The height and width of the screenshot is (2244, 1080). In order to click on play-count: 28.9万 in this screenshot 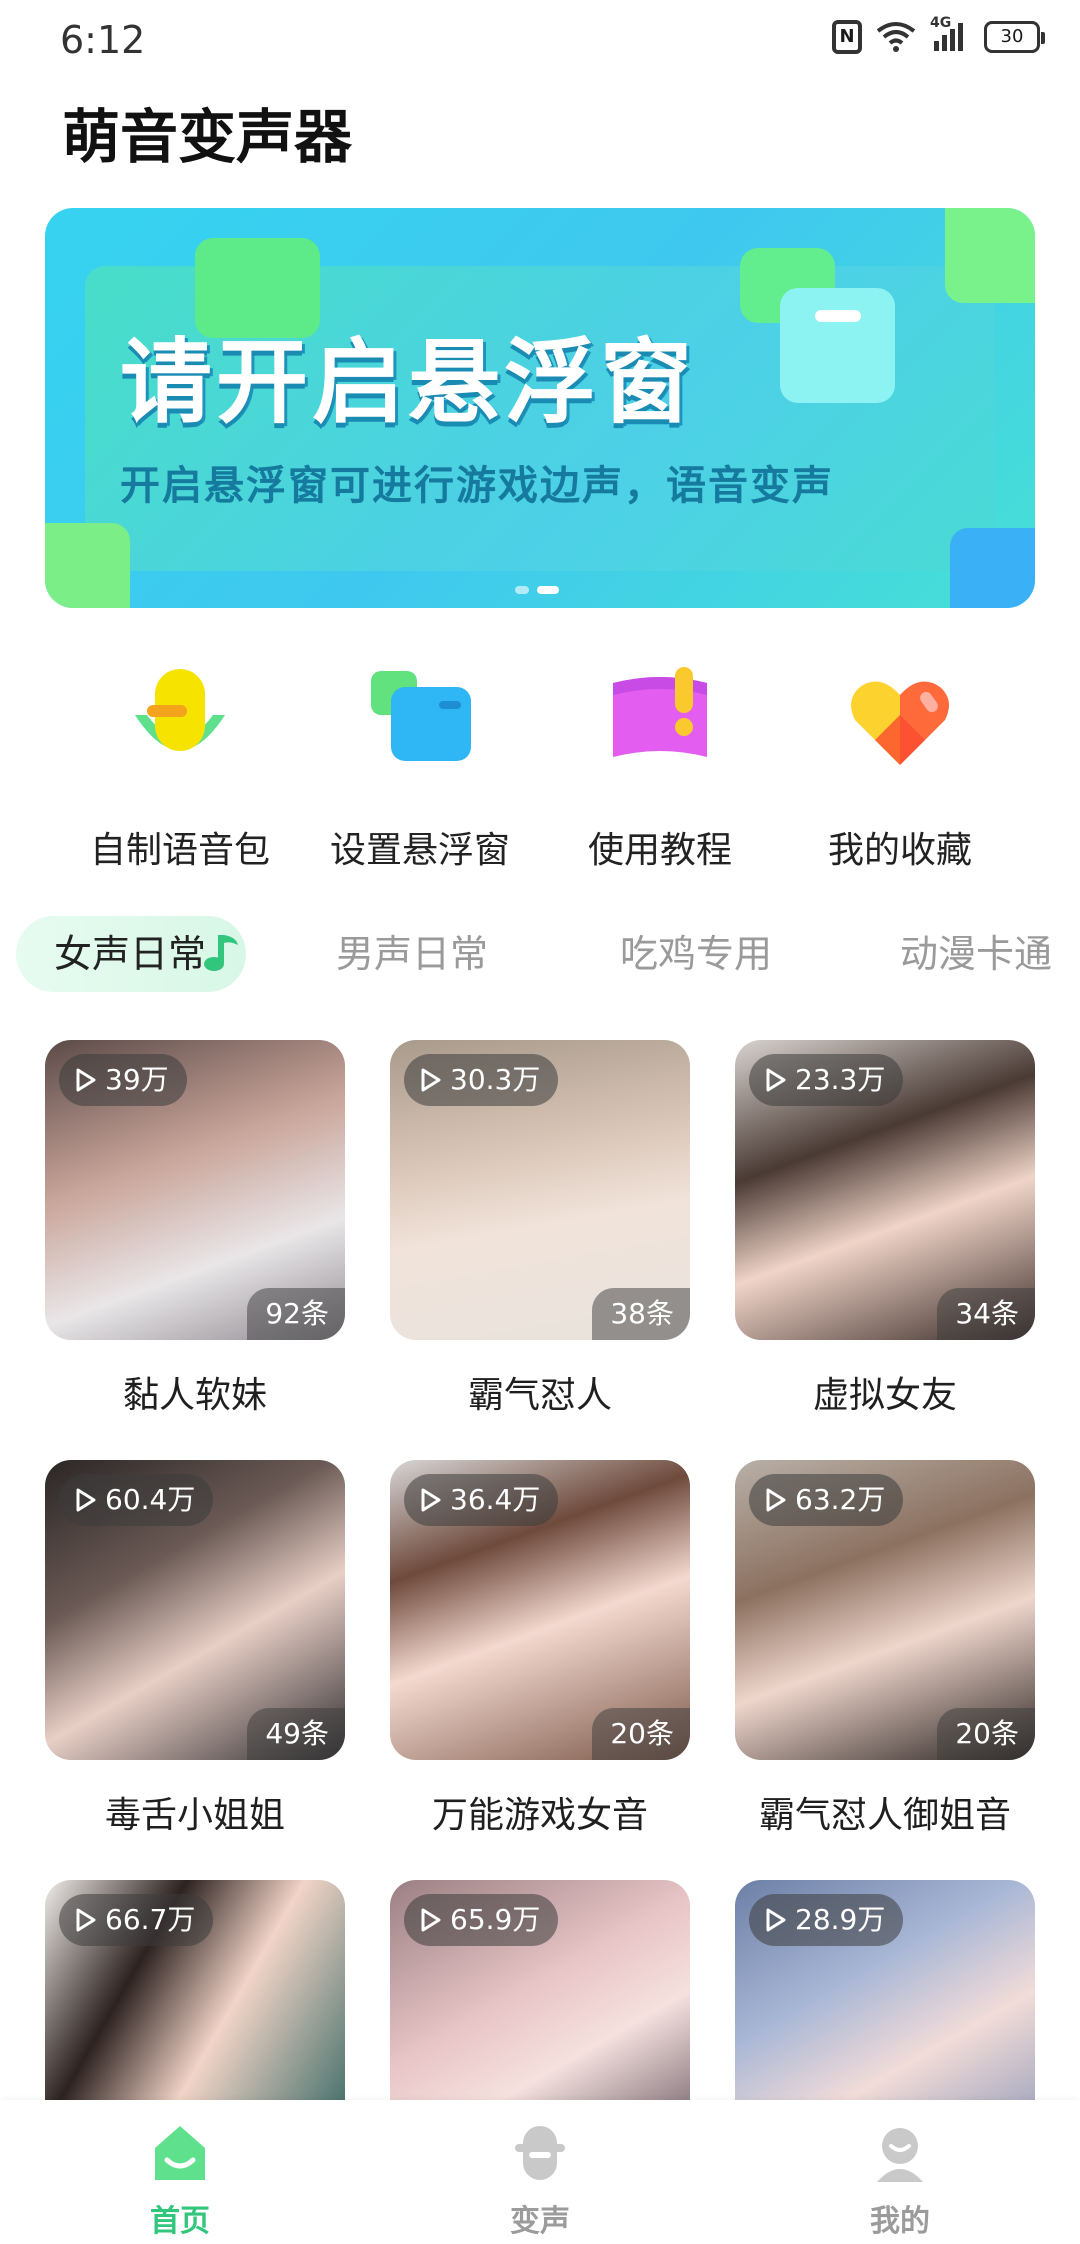, I will do `click(840, 1919)`.